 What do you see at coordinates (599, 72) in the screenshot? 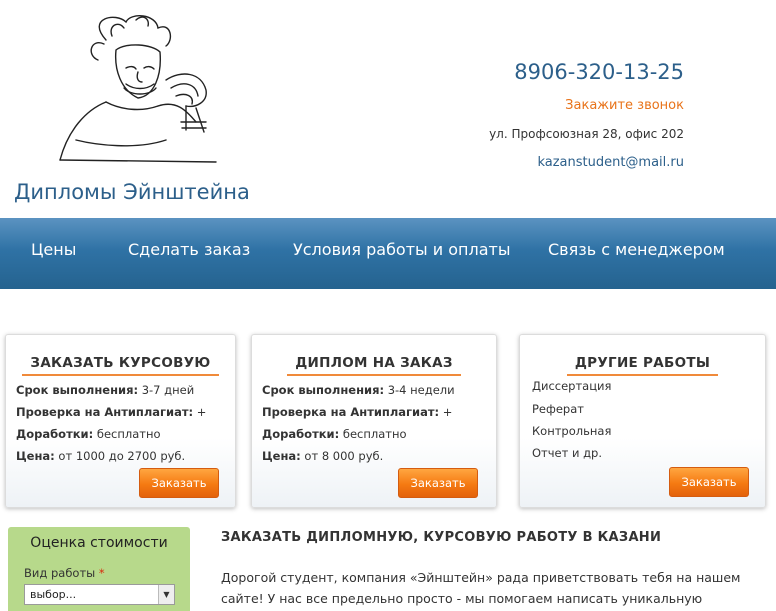
I see `phone-number: 8906-320-13-25` at bounding box center [599, 72].